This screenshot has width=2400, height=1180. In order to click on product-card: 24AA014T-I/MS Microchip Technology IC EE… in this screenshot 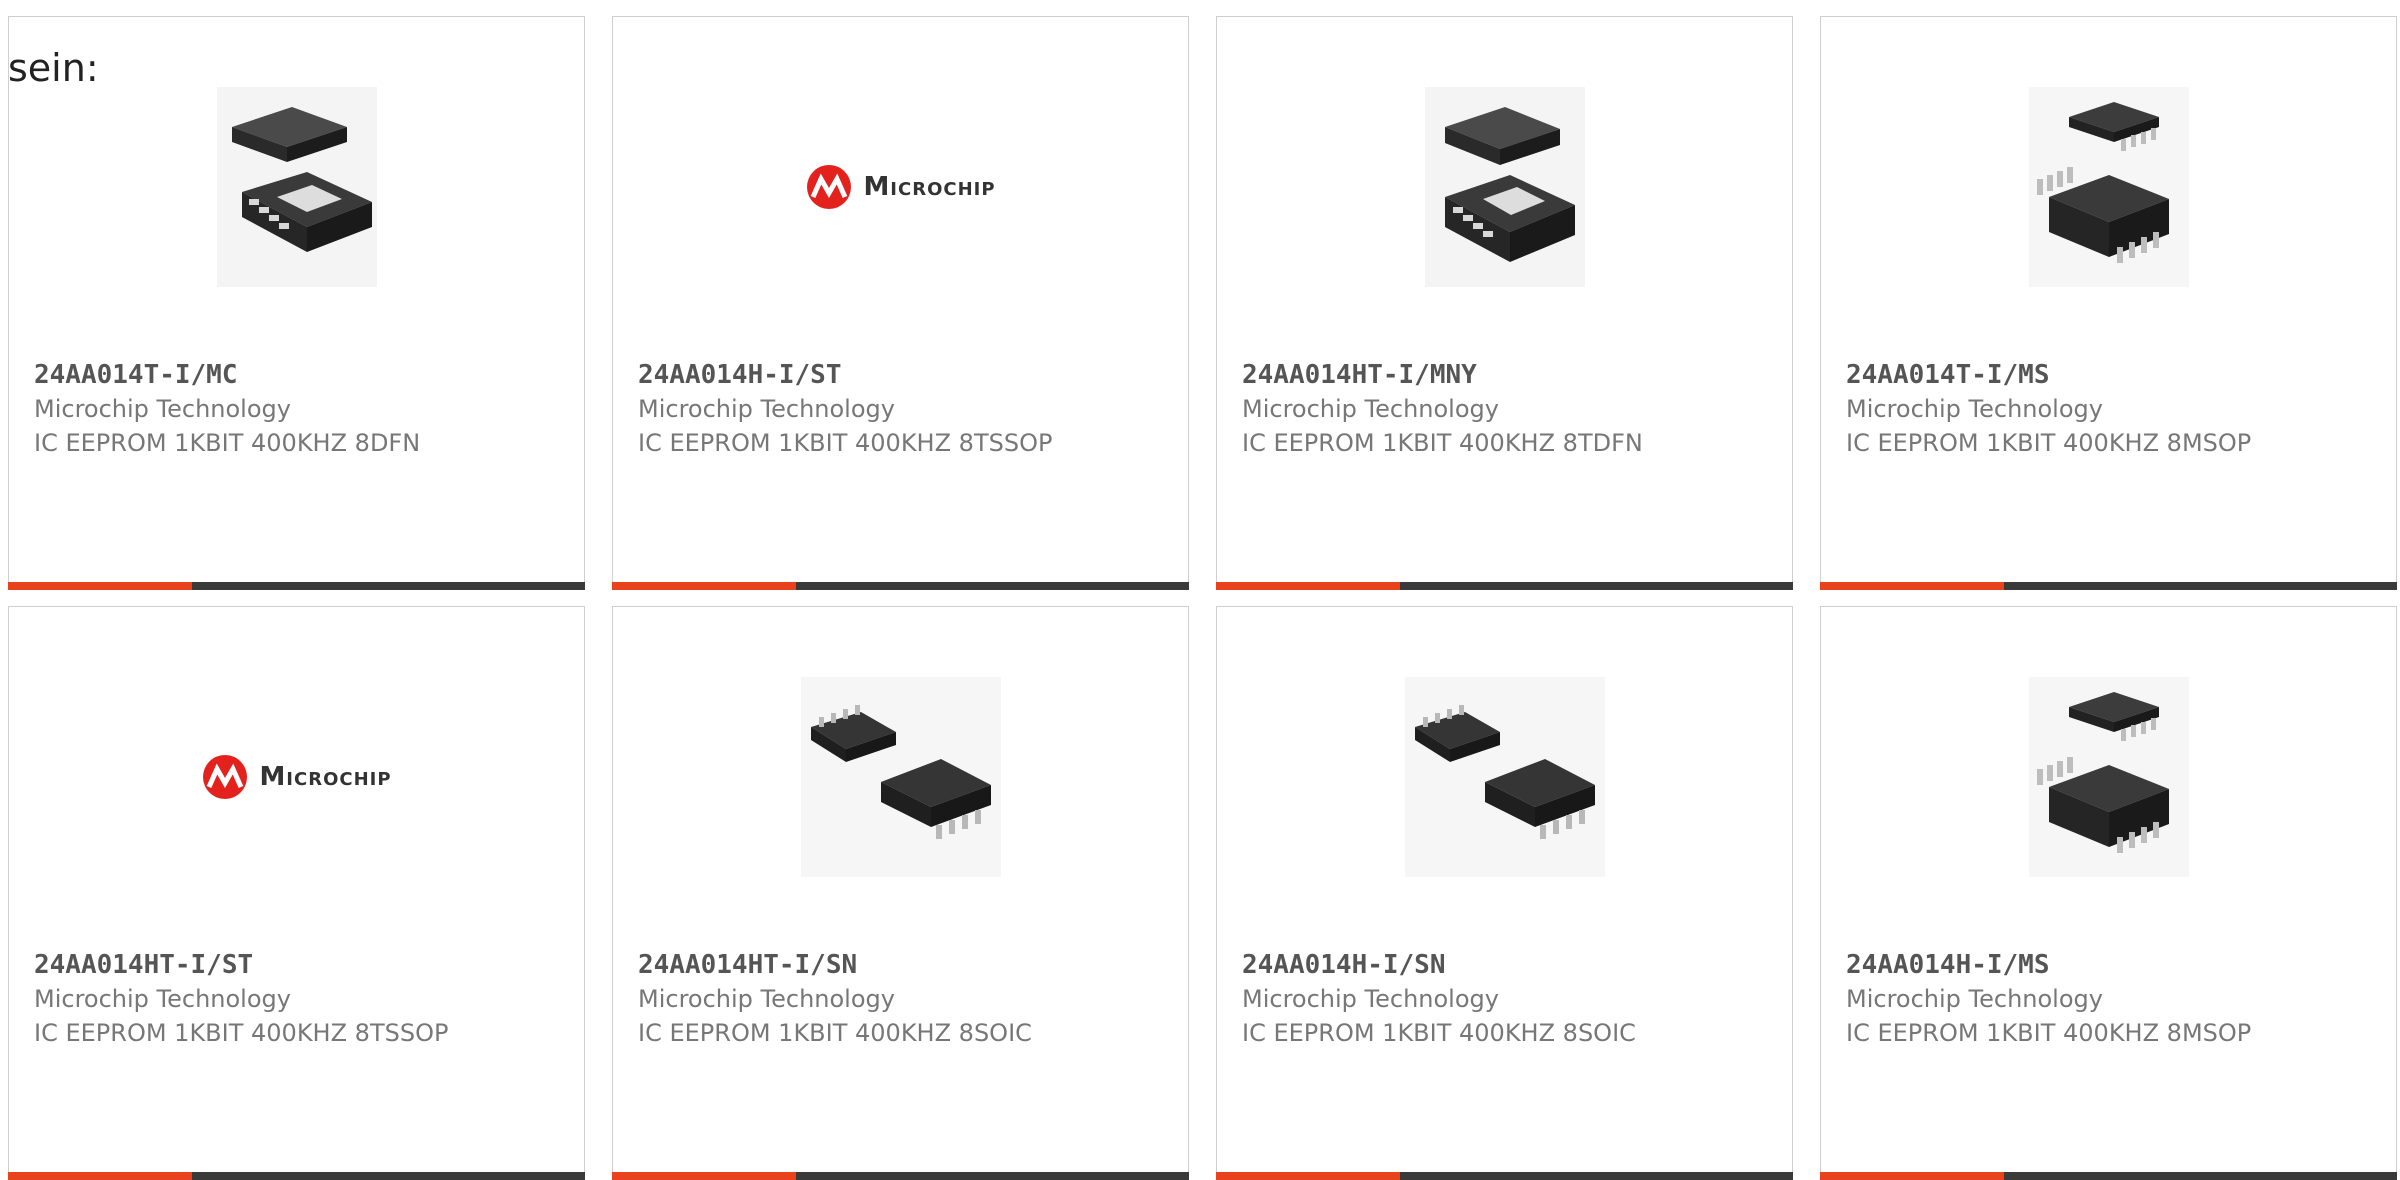, I will do `click(2108, 303)`.